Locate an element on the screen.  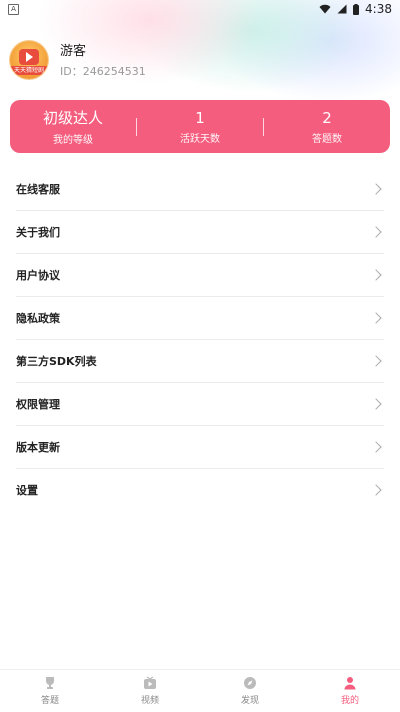
menu-item-label: 关于我们 is located at coordinates (38, 232).